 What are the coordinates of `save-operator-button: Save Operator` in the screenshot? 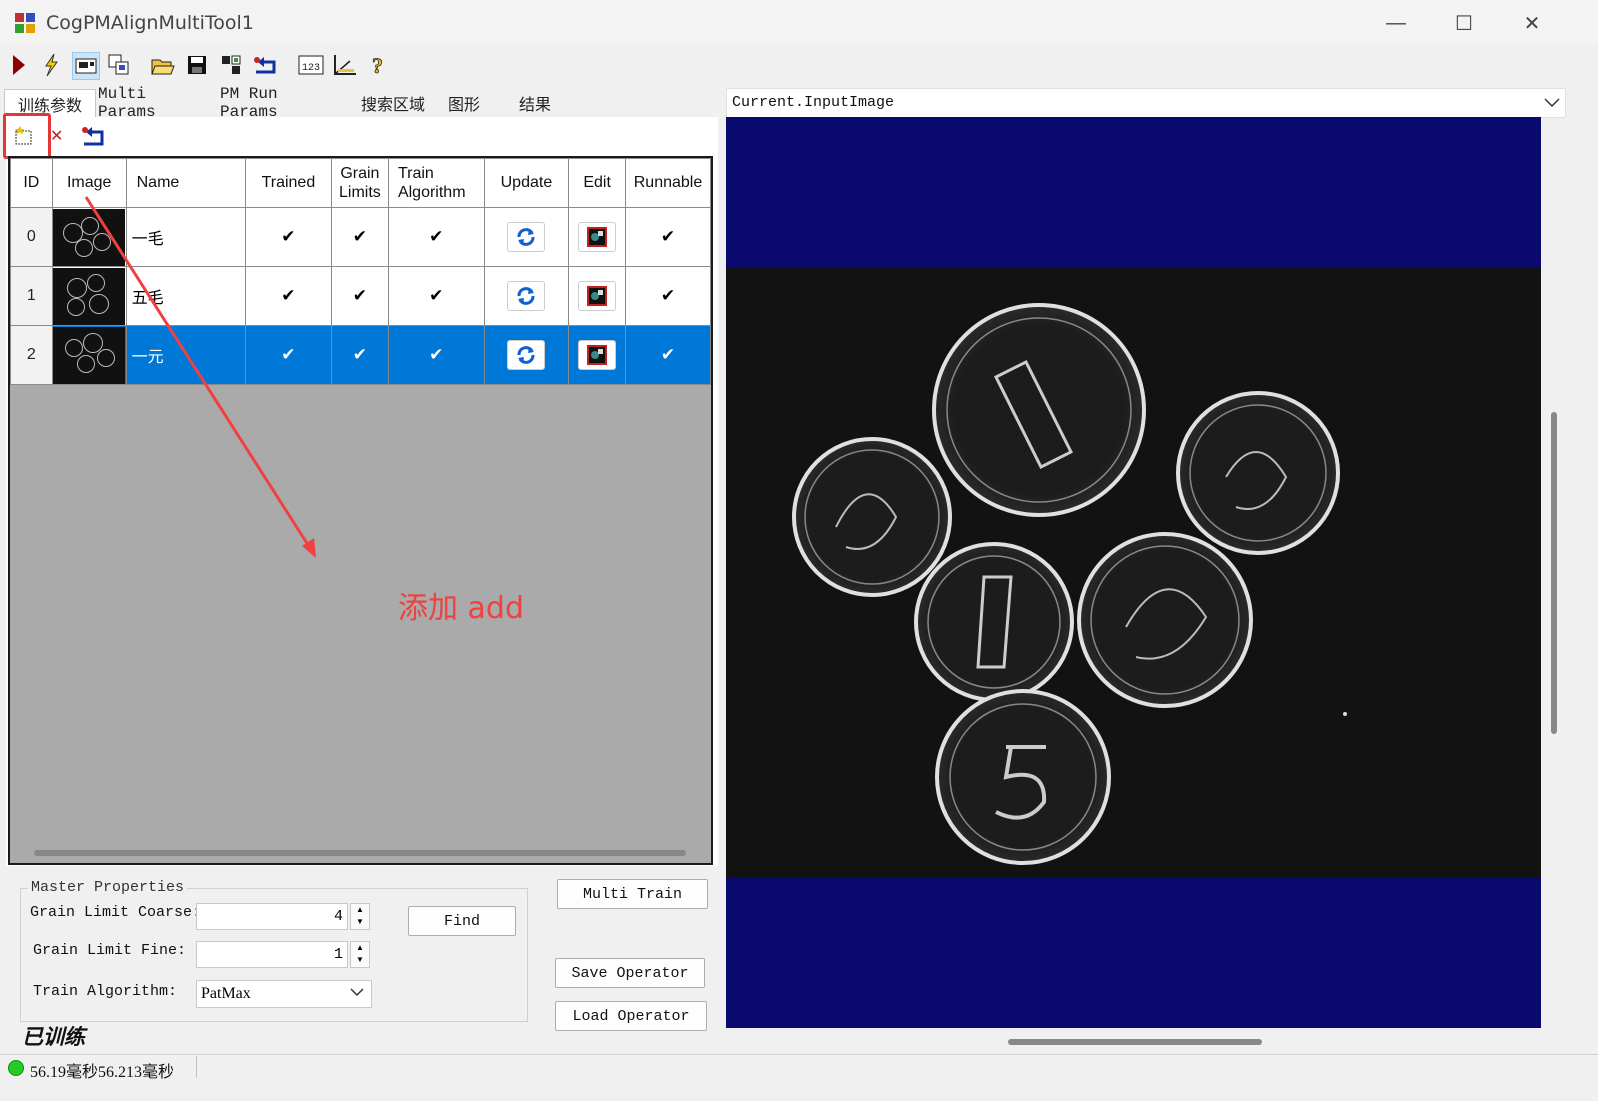 It's located at (630, 973).